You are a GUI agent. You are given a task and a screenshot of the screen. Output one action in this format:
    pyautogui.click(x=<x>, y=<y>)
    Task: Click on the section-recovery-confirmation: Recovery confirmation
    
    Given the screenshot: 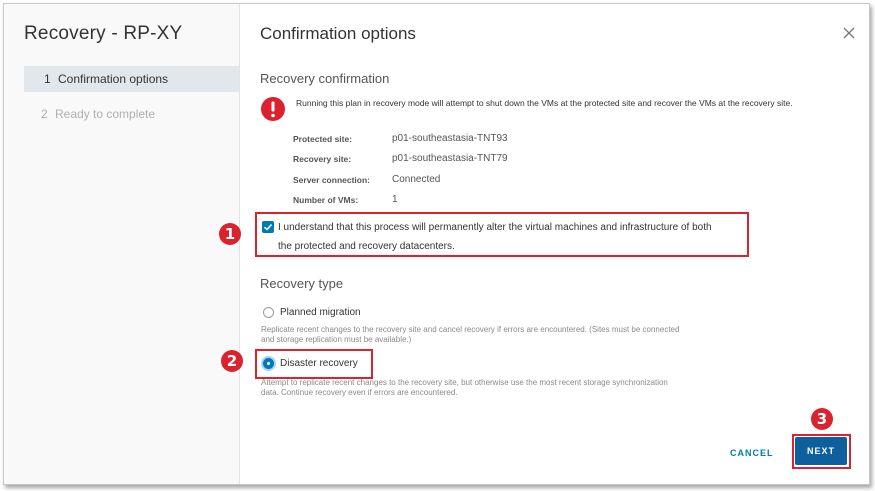 What is the action you would take?
    pyautogui.click(x=325, y=78)
    